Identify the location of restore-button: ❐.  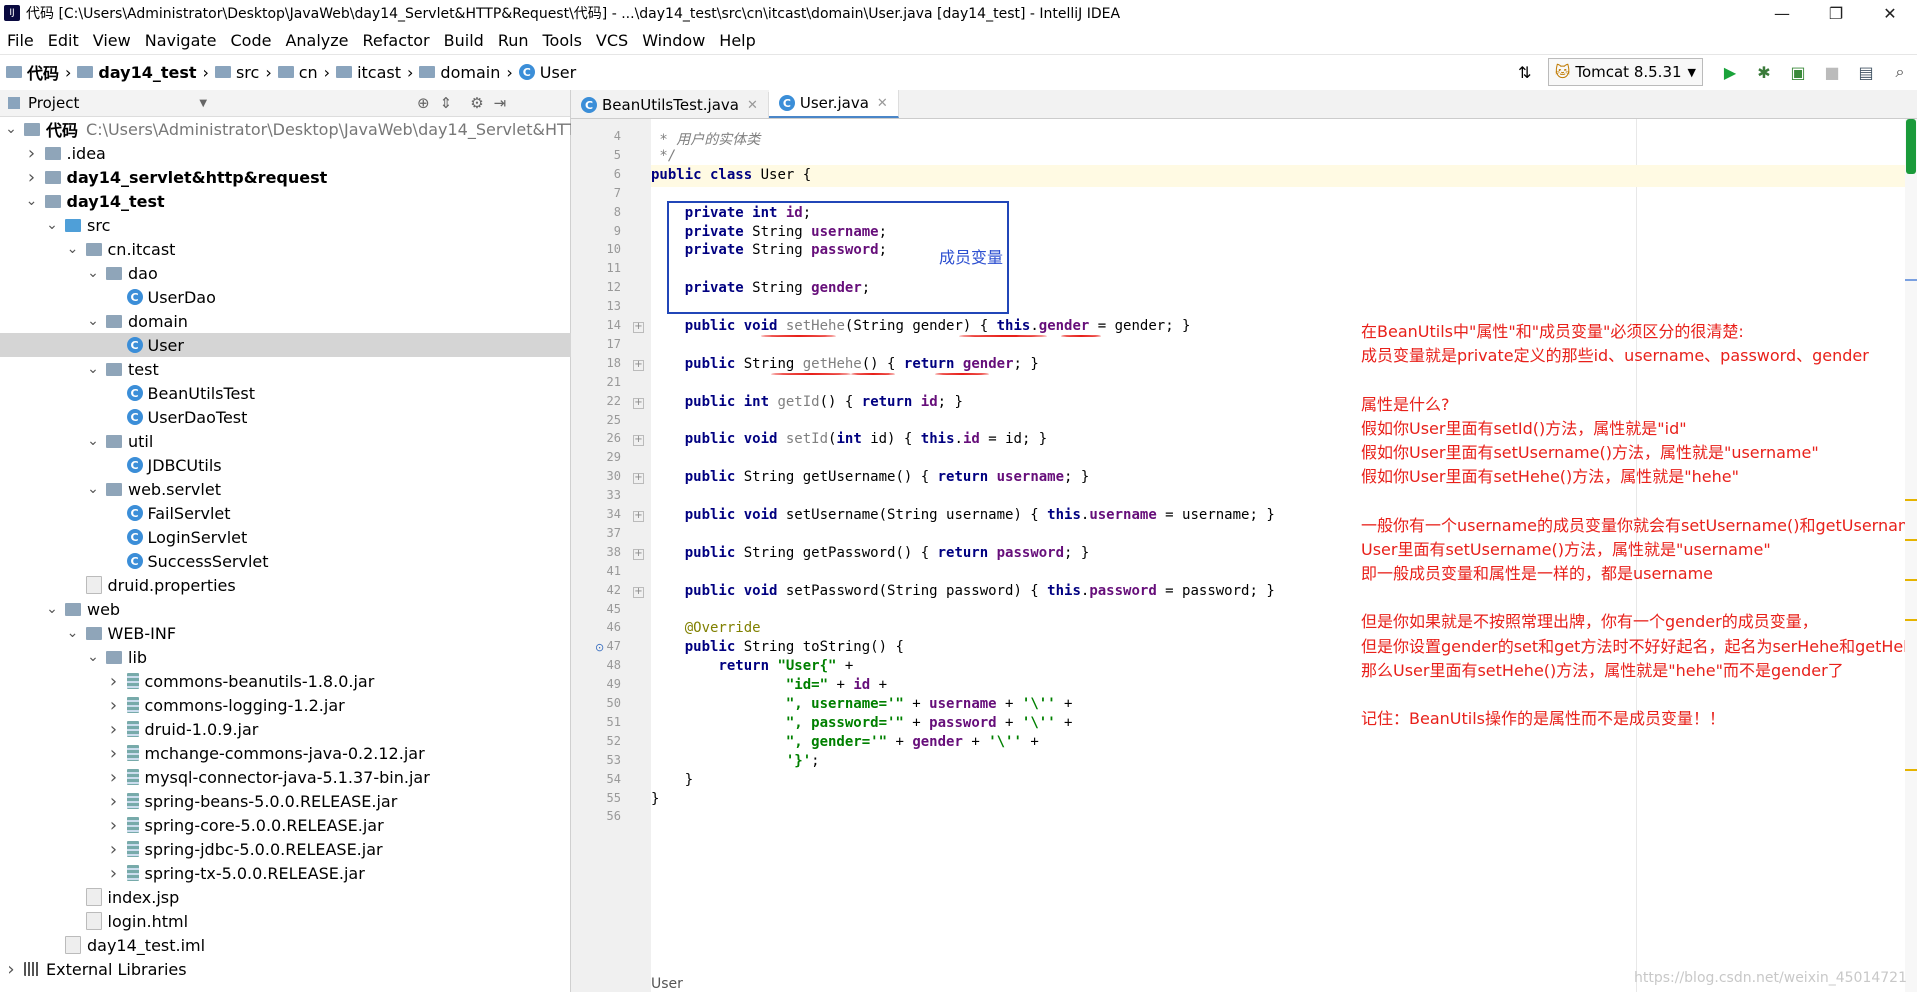
(1836, 13).